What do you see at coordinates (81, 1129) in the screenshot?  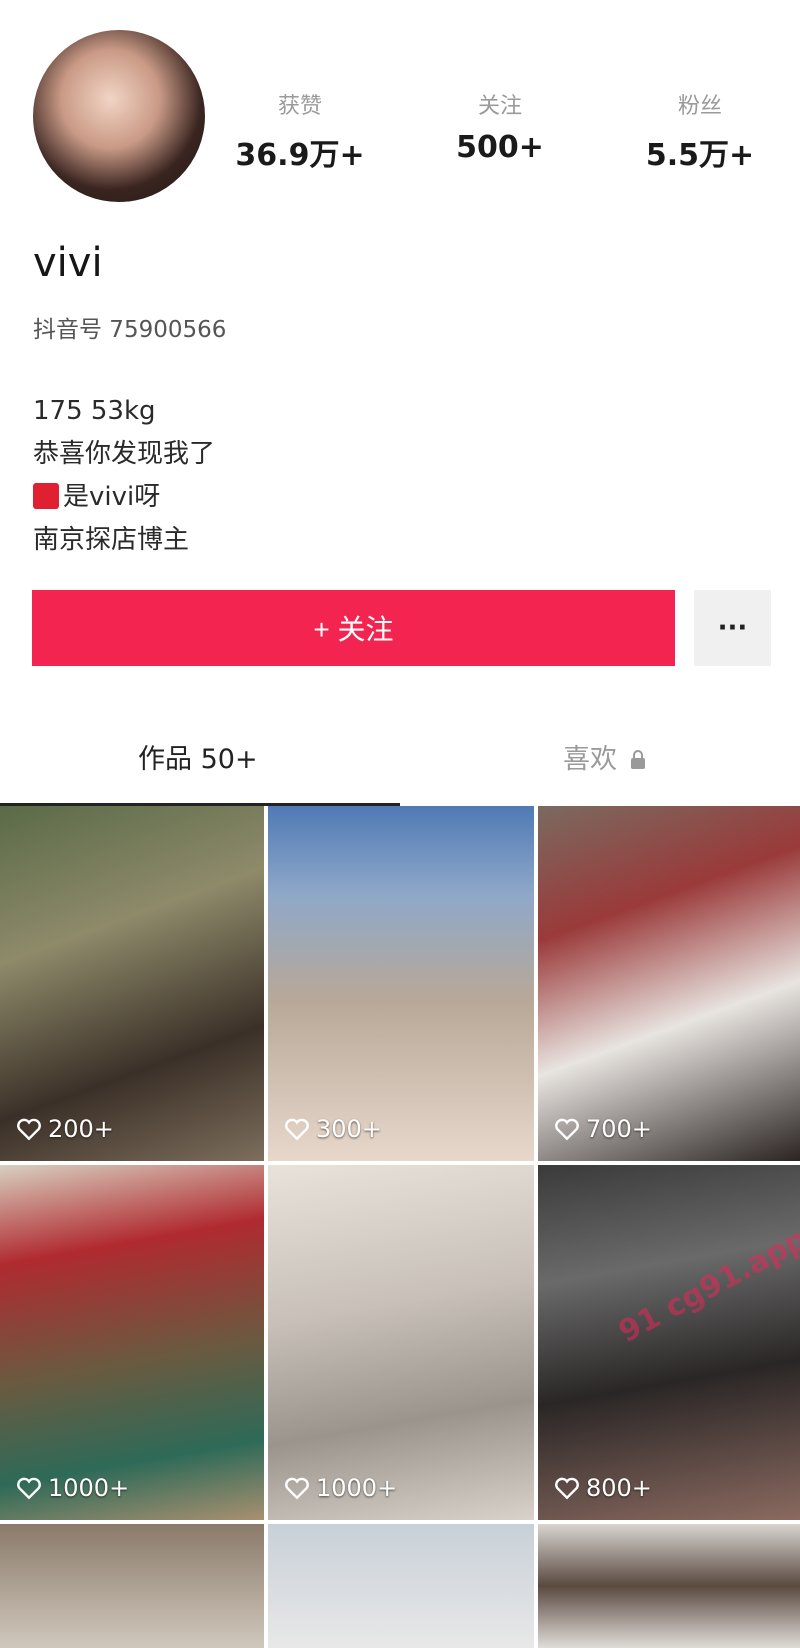 I see `post-likes-count: 200+` at bounding box center [81, 1129].